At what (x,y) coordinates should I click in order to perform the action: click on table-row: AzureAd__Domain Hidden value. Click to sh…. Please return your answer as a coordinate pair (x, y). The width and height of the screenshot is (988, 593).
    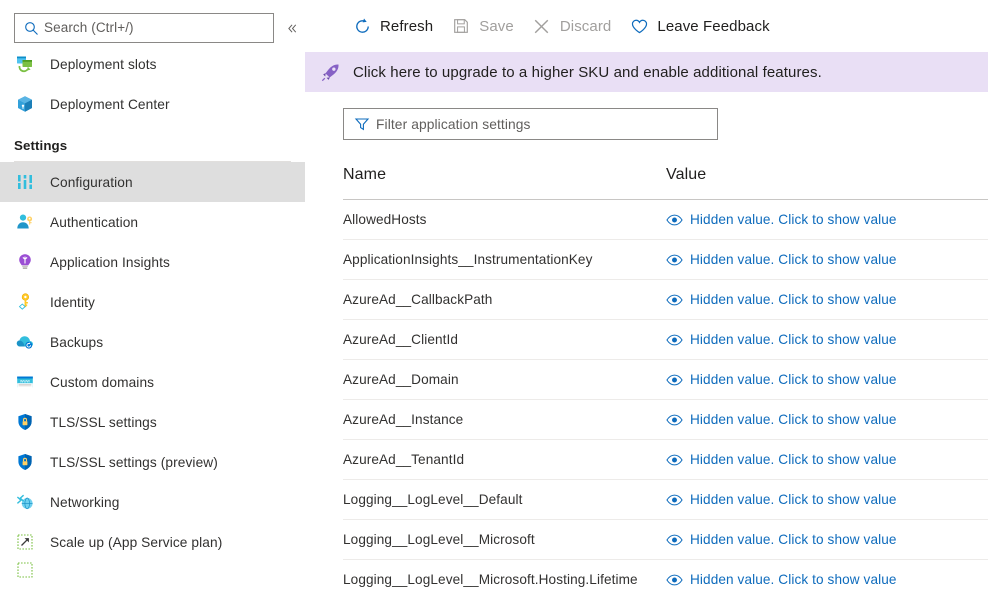
    Looking at the image, I should click on (665, 380).